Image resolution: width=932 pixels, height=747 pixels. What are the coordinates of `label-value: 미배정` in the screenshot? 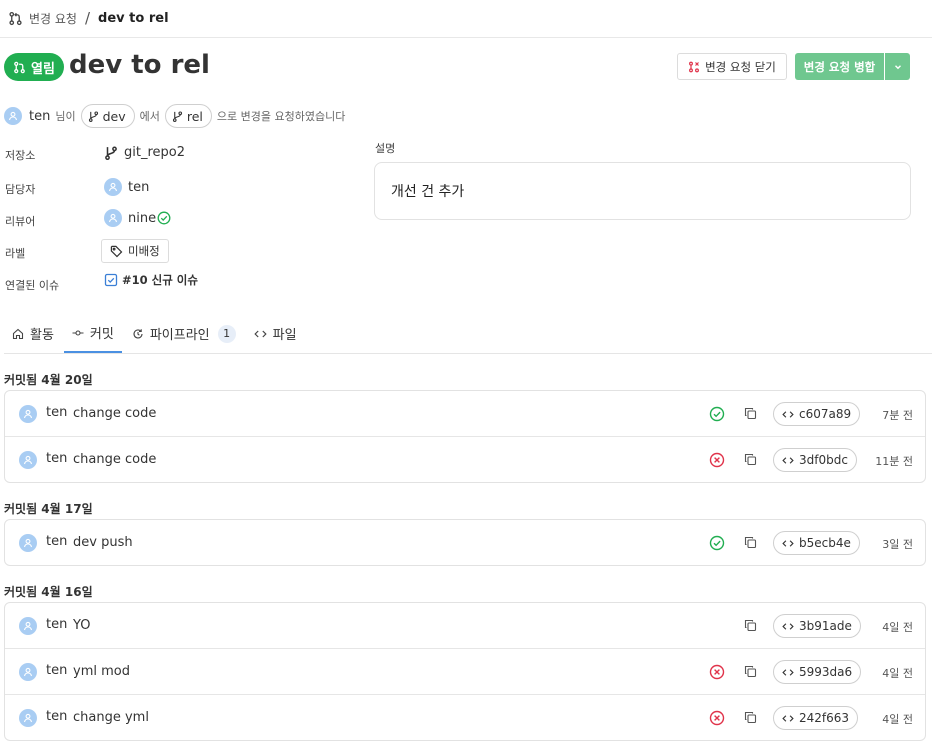 It's located at (144, 251).